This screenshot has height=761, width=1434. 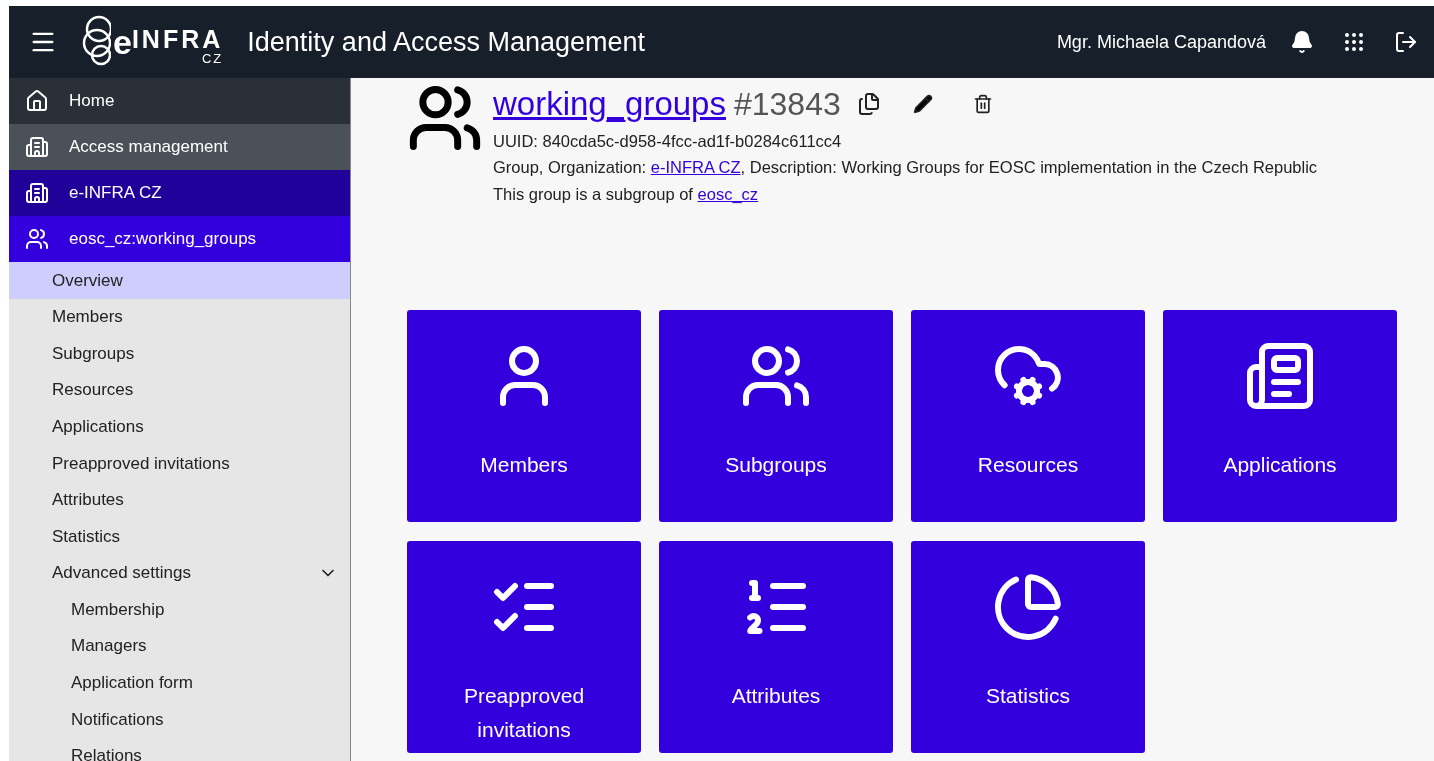 I want to click on navigation-tile: Preapproved invitations, so click(x=524, y=647).